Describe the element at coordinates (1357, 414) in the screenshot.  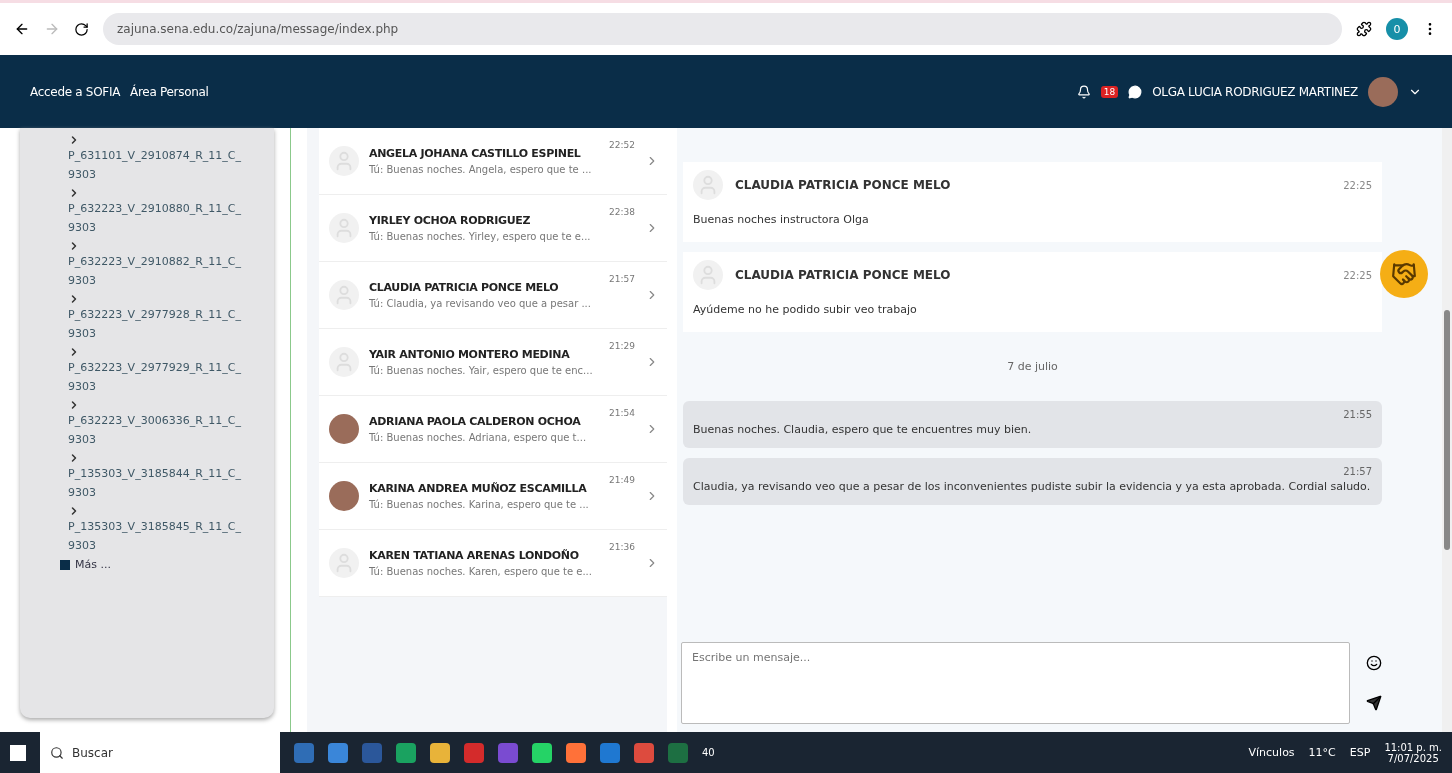
I see `message-time: 21:55` at that location.